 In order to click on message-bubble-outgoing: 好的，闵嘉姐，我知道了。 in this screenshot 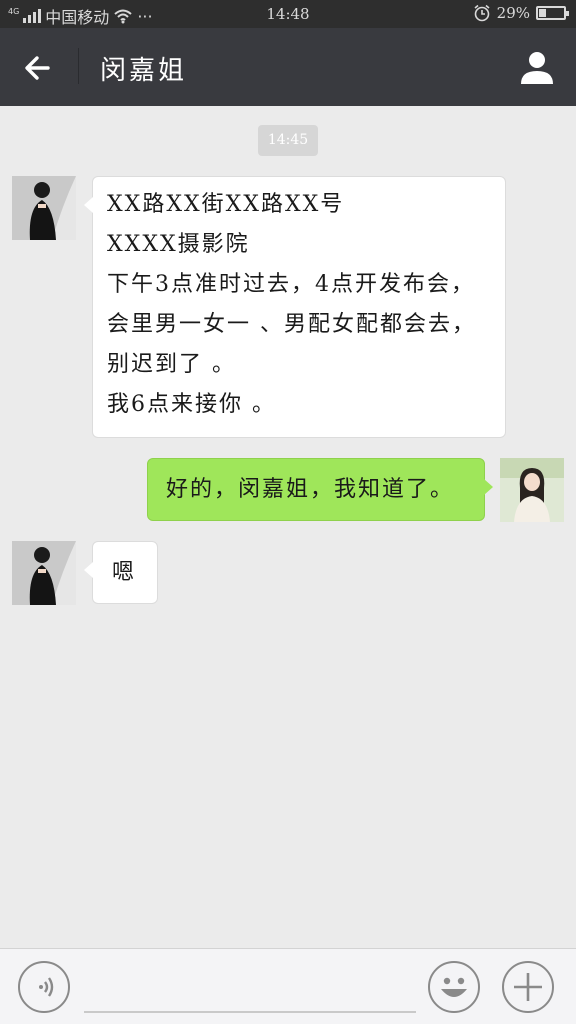, I will do `click(320, 489)`.